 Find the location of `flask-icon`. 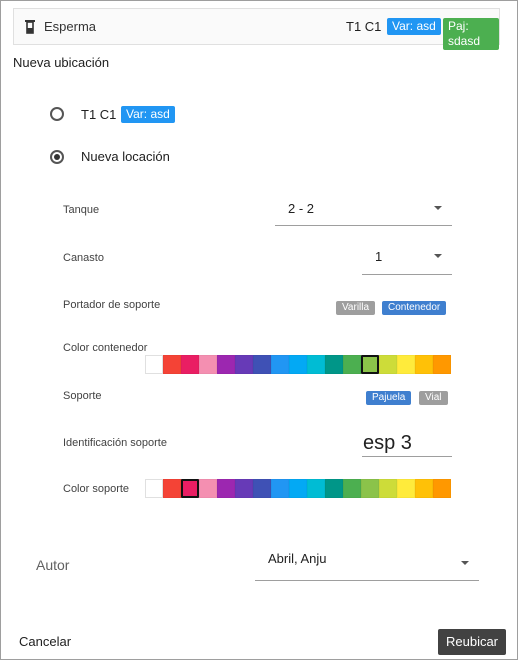

flask-icon is located at coordinates (30, 27).